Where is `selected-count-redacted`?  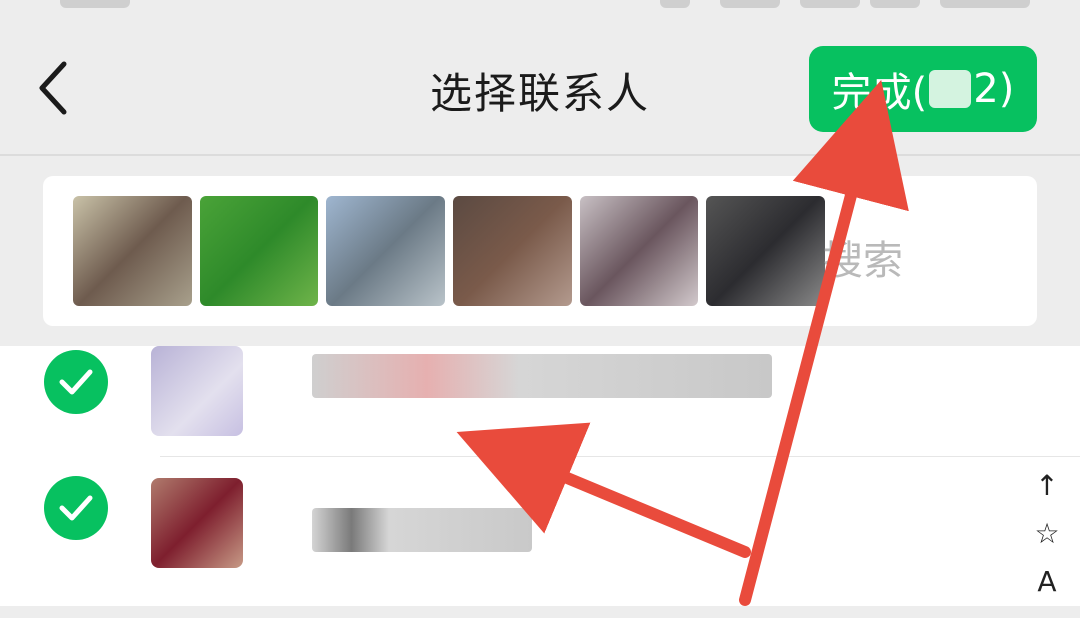 selected-count-redacted is located at coordinates (950, 89).